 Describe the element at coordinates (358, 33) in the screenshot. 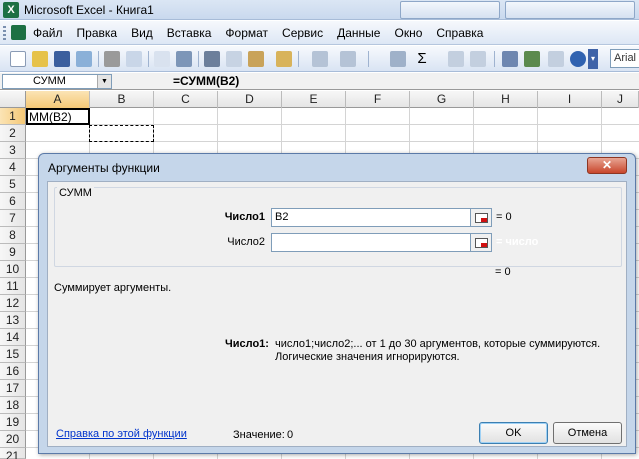

I see `menu-data: Данные` at that location.